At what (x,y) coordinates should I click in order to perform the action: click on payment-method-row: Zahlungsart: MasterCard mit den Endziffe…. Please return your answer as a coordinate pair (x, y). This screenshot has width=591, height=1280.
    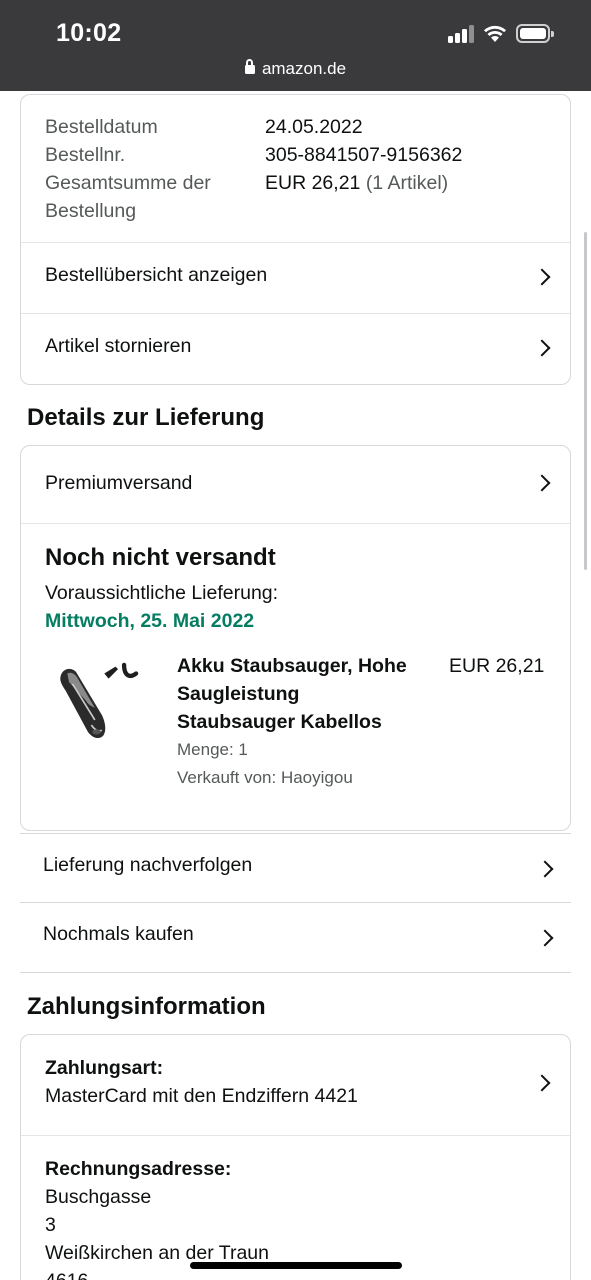
    Looking at the image, I should click on (295, 1085).